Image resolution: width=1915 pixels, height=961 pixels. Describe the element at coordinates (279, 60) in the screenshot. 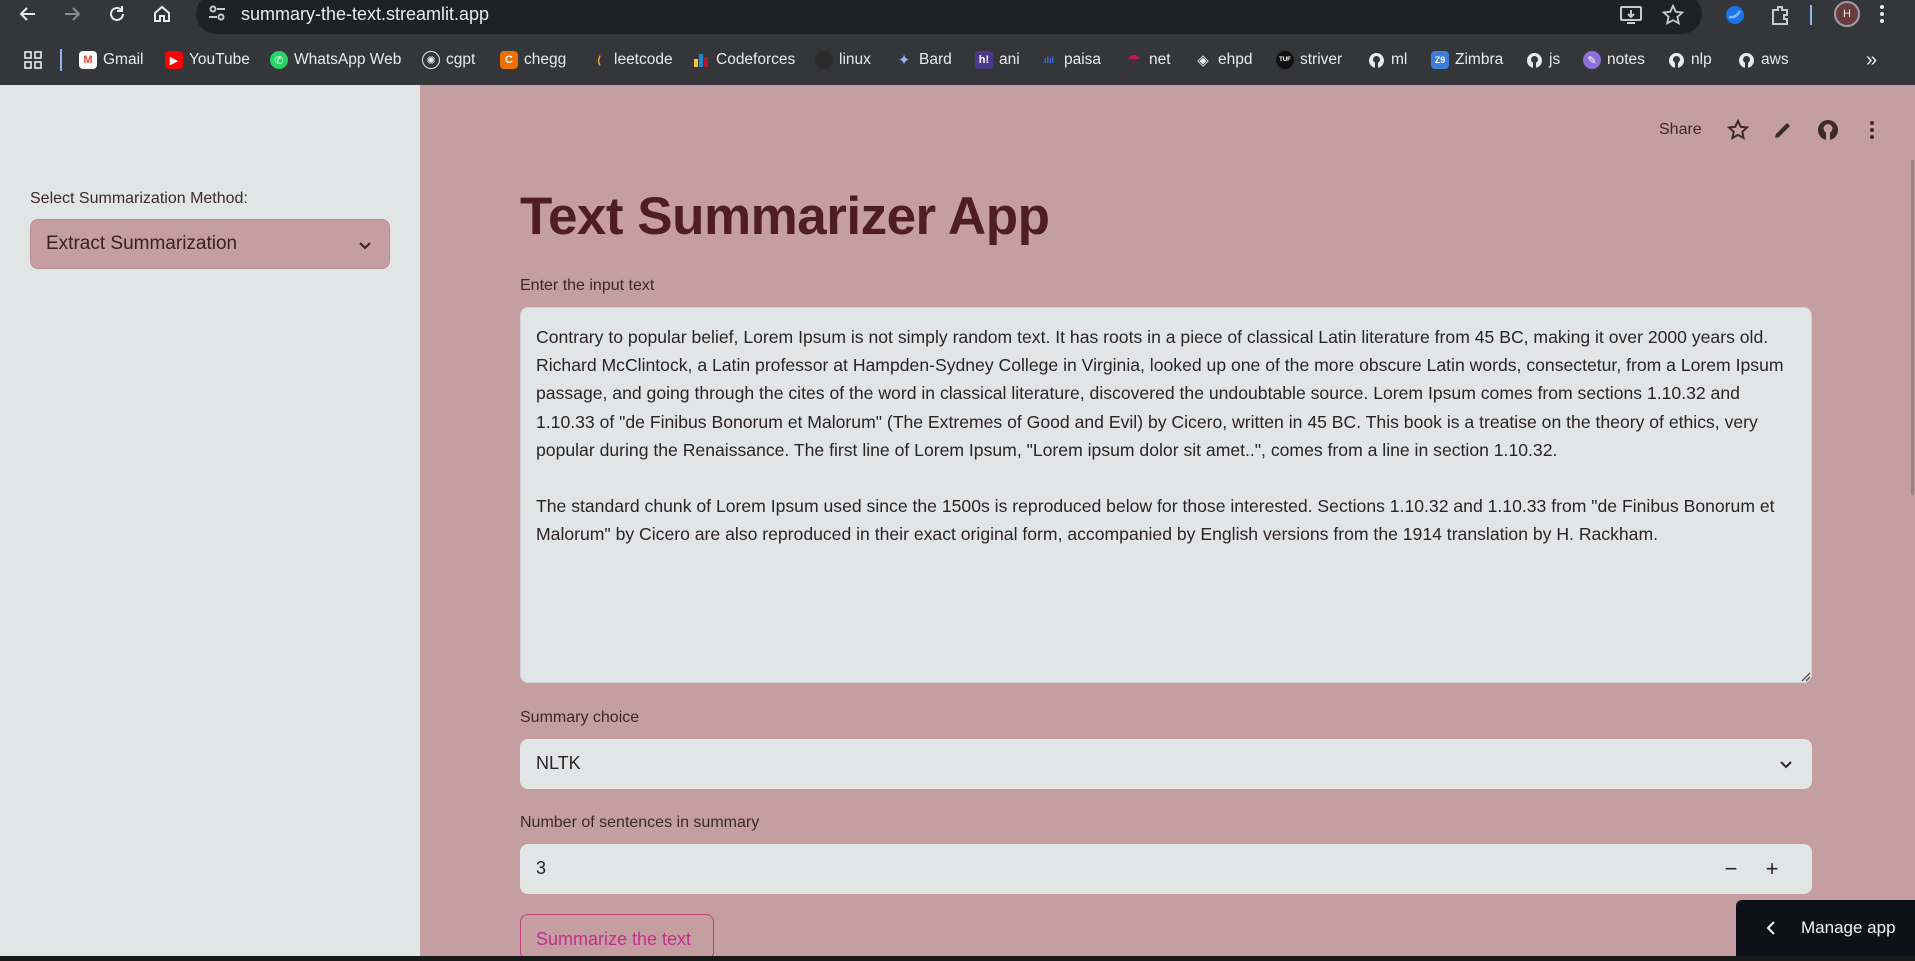

I see `whatsapp-icon: ✆` at that location.